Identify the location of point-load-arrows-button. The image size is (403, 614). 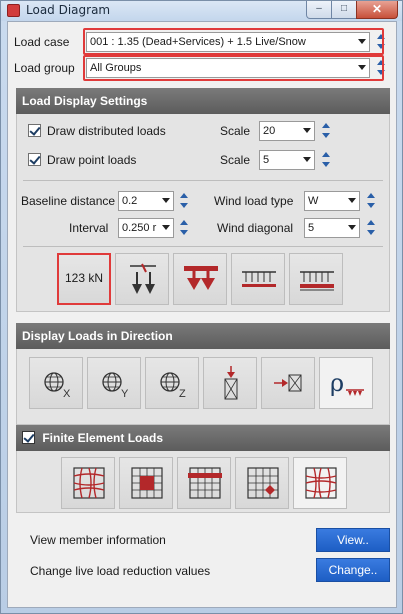
(142, 279).